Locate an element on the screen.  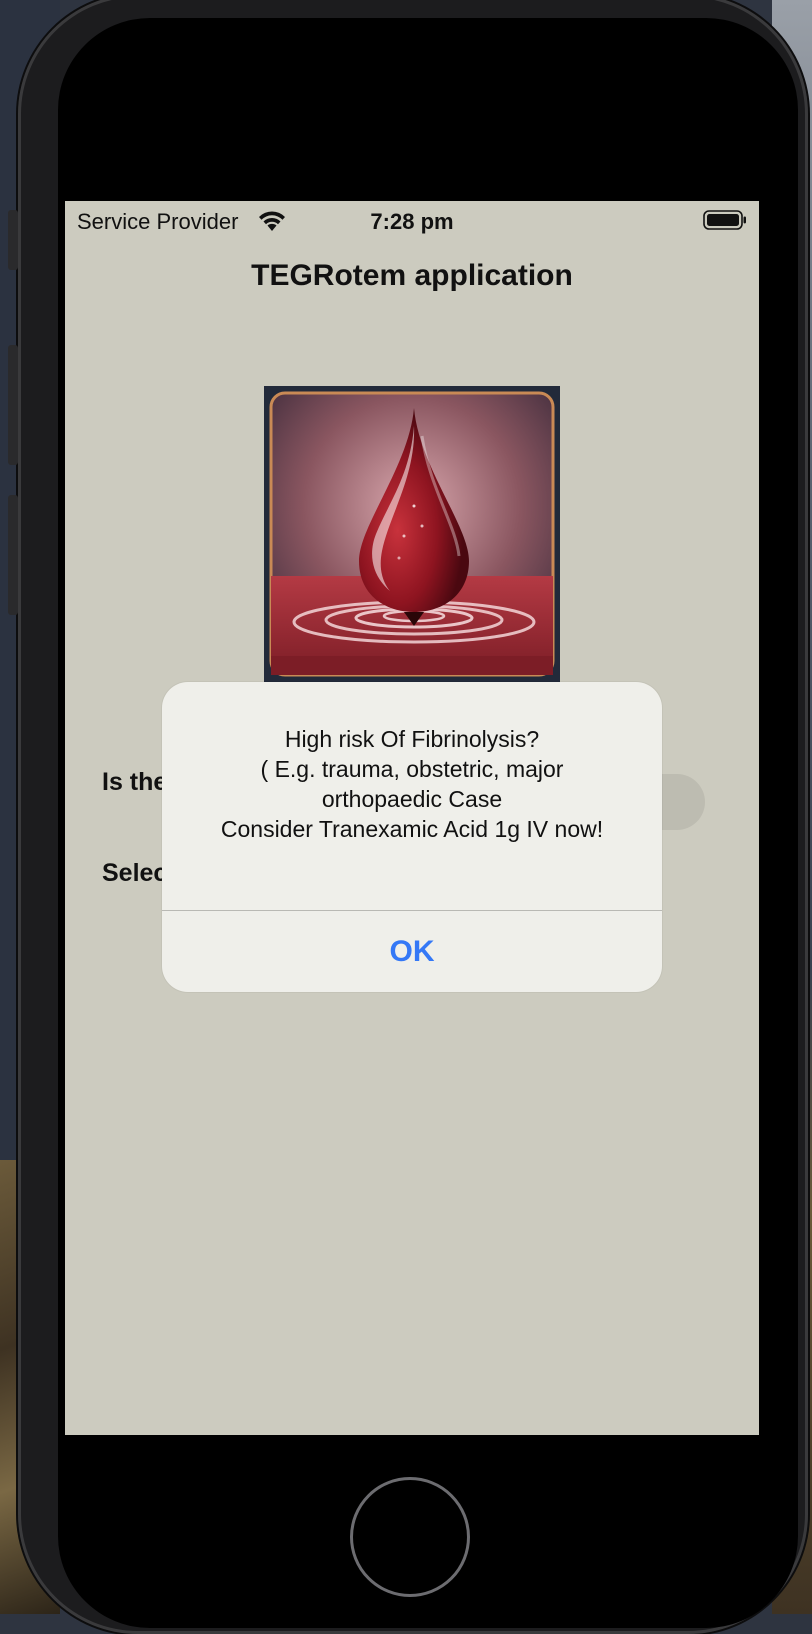
home-button is located at coordinates (410, 1537).